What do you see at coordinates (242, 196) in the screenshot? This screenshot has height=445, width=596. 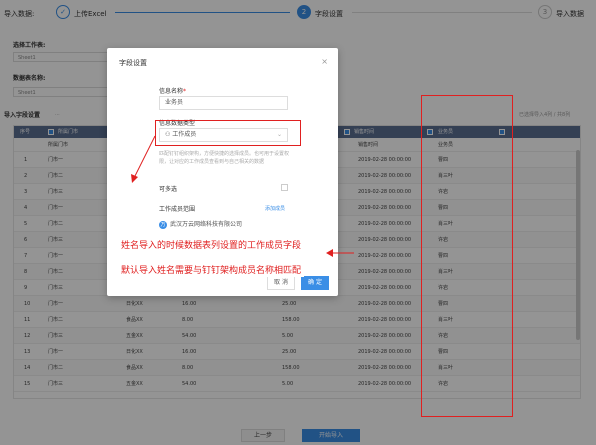 I see `annotation-arrows` at bounding box center [242, 196].